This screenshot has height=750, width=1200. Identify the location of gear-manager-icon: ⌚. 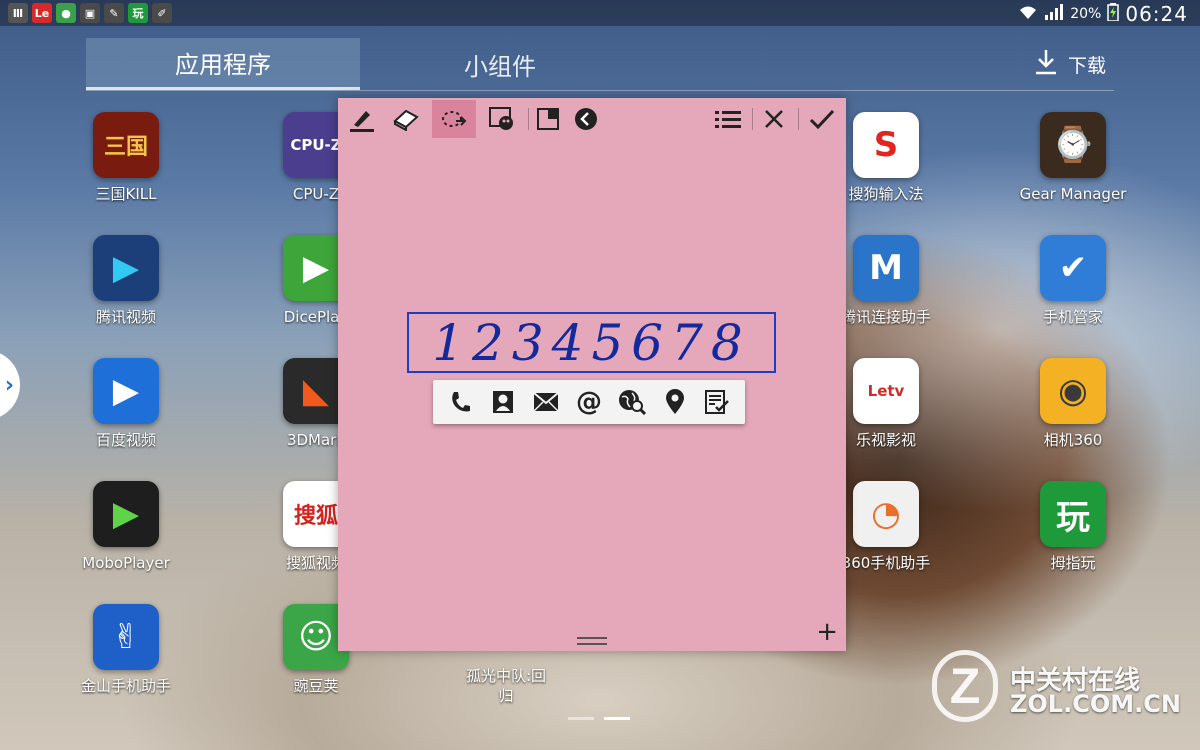
(1073, 145).